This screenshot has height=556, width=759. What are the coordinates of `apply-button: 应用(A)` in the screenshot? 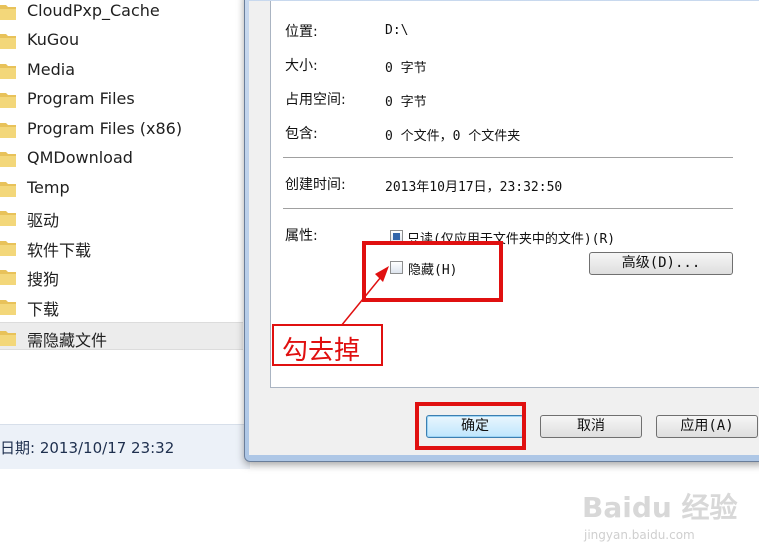 It's located at (707, 426).